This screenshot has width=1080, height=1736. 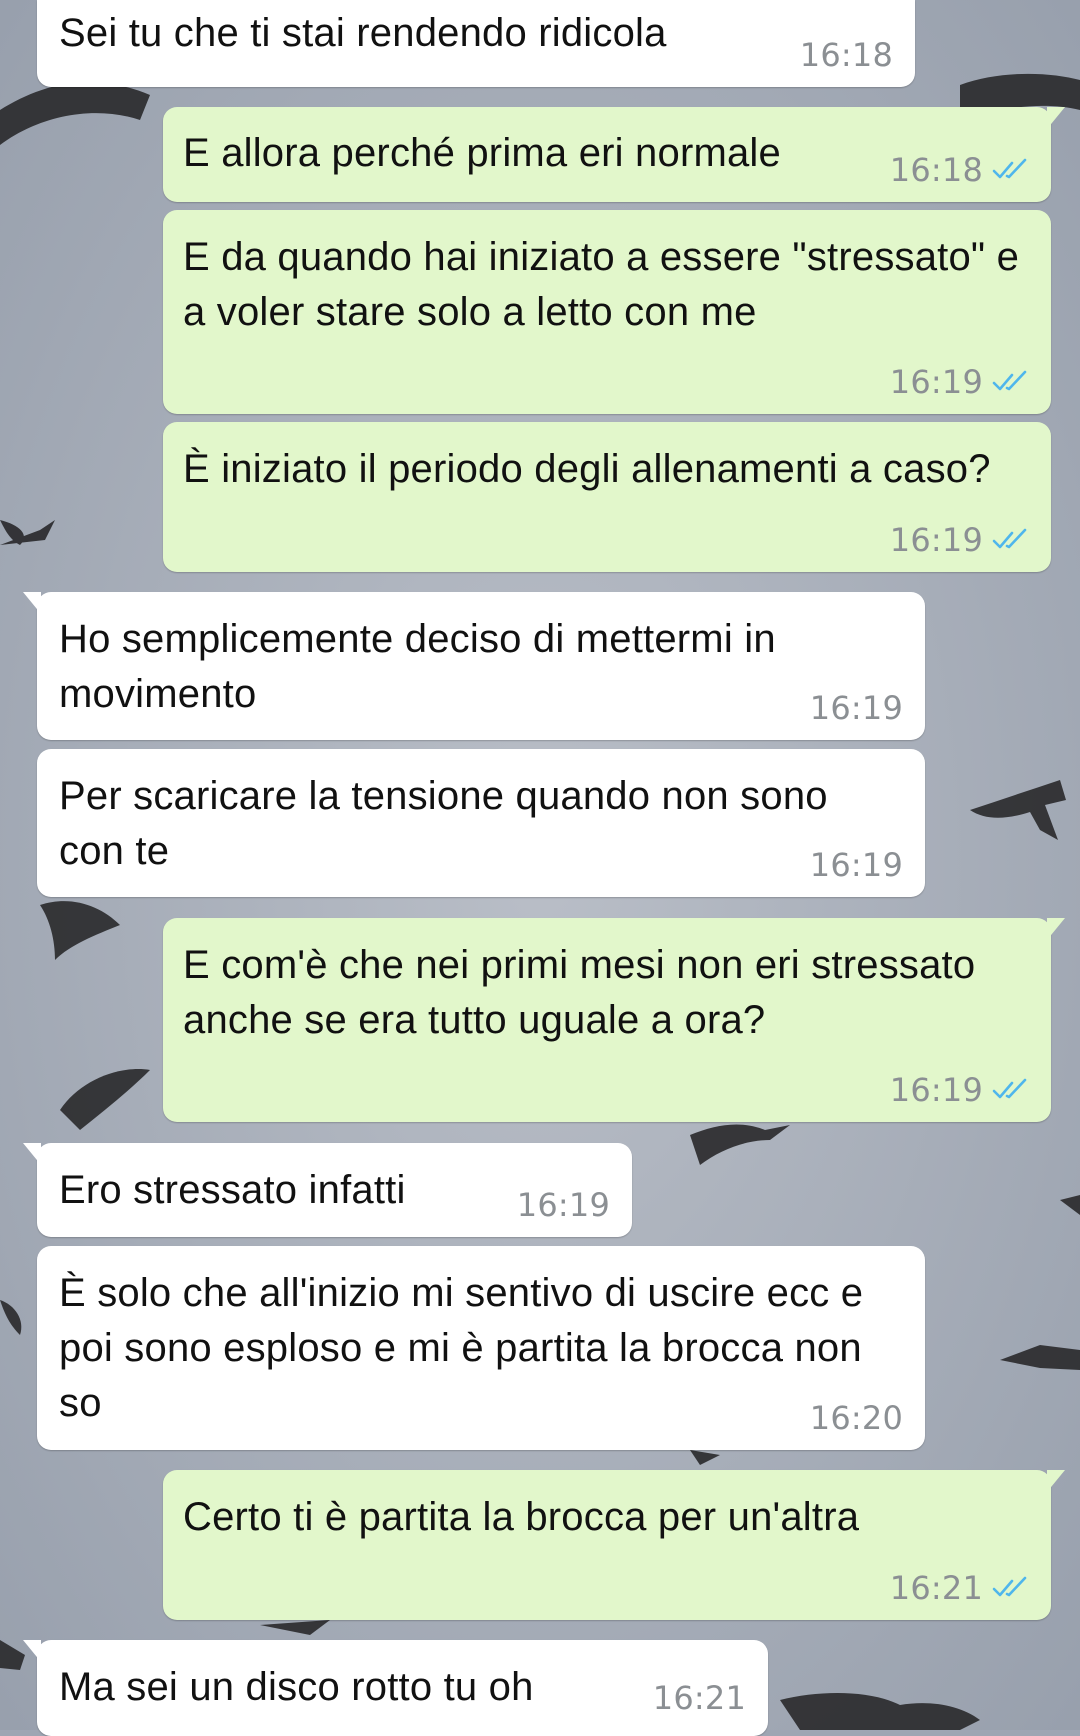 I want to click on message-time: 16:20, so click(x=856, y=1418).